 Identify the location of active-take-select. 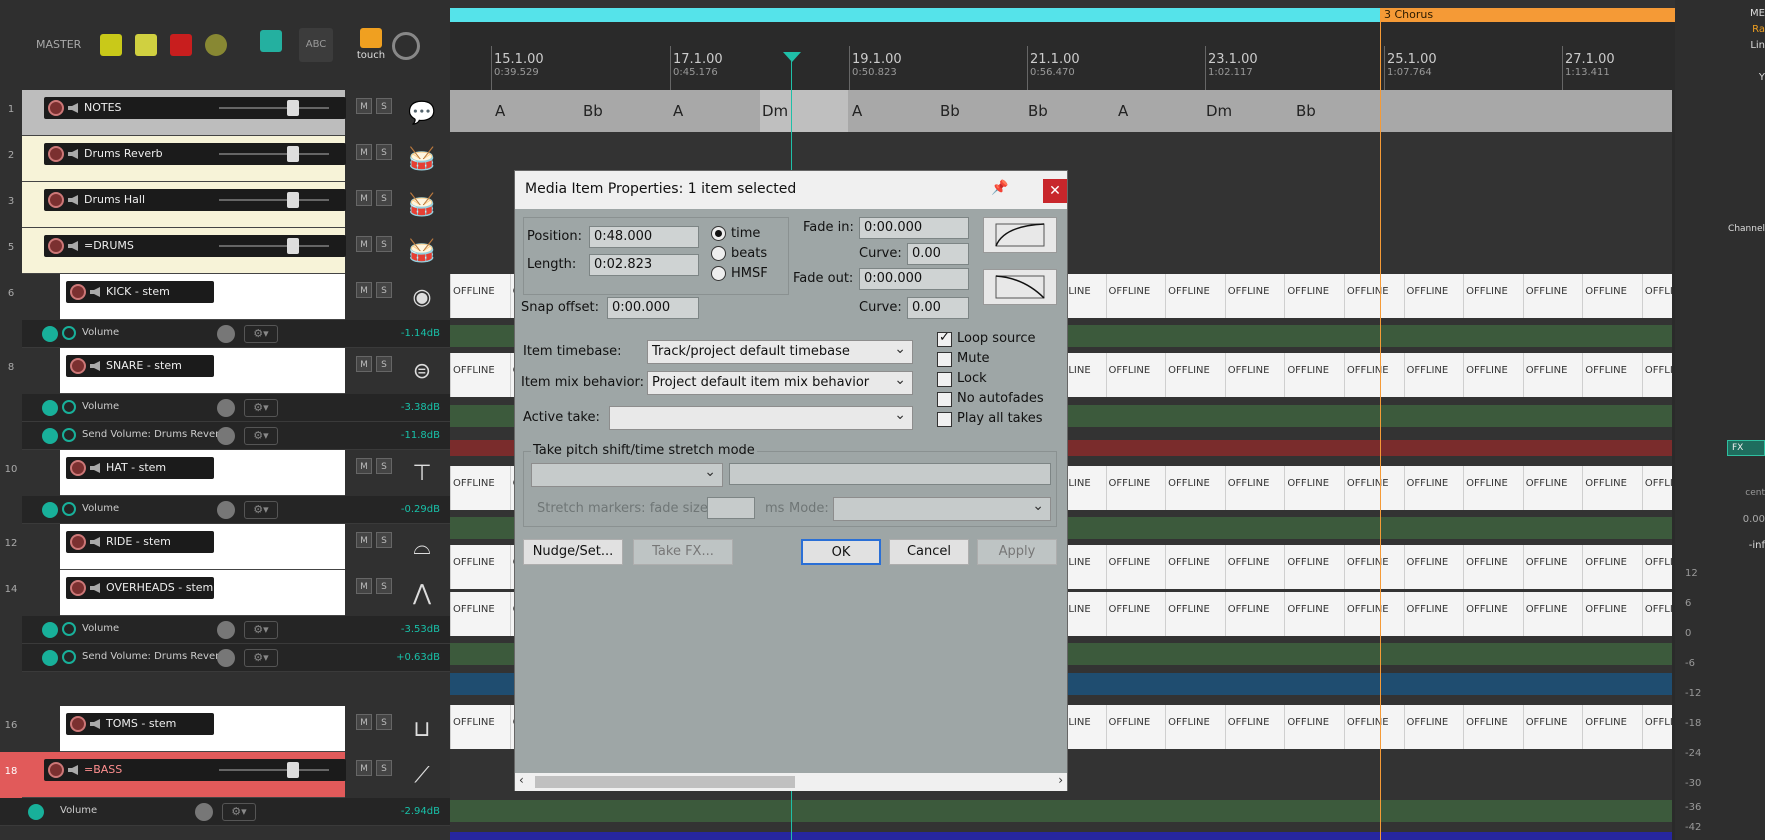
(761, 417).